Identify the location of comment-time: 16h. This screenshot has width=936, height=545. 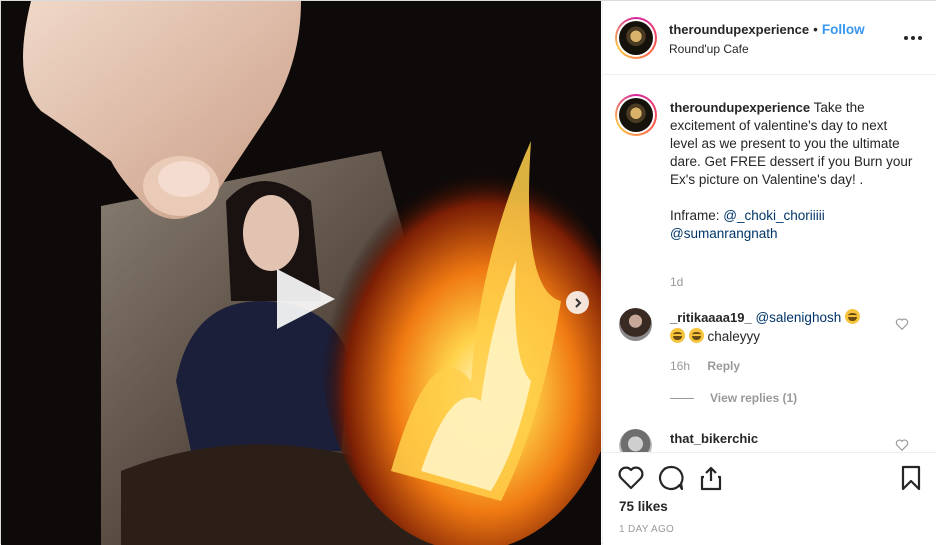
(680, 366).